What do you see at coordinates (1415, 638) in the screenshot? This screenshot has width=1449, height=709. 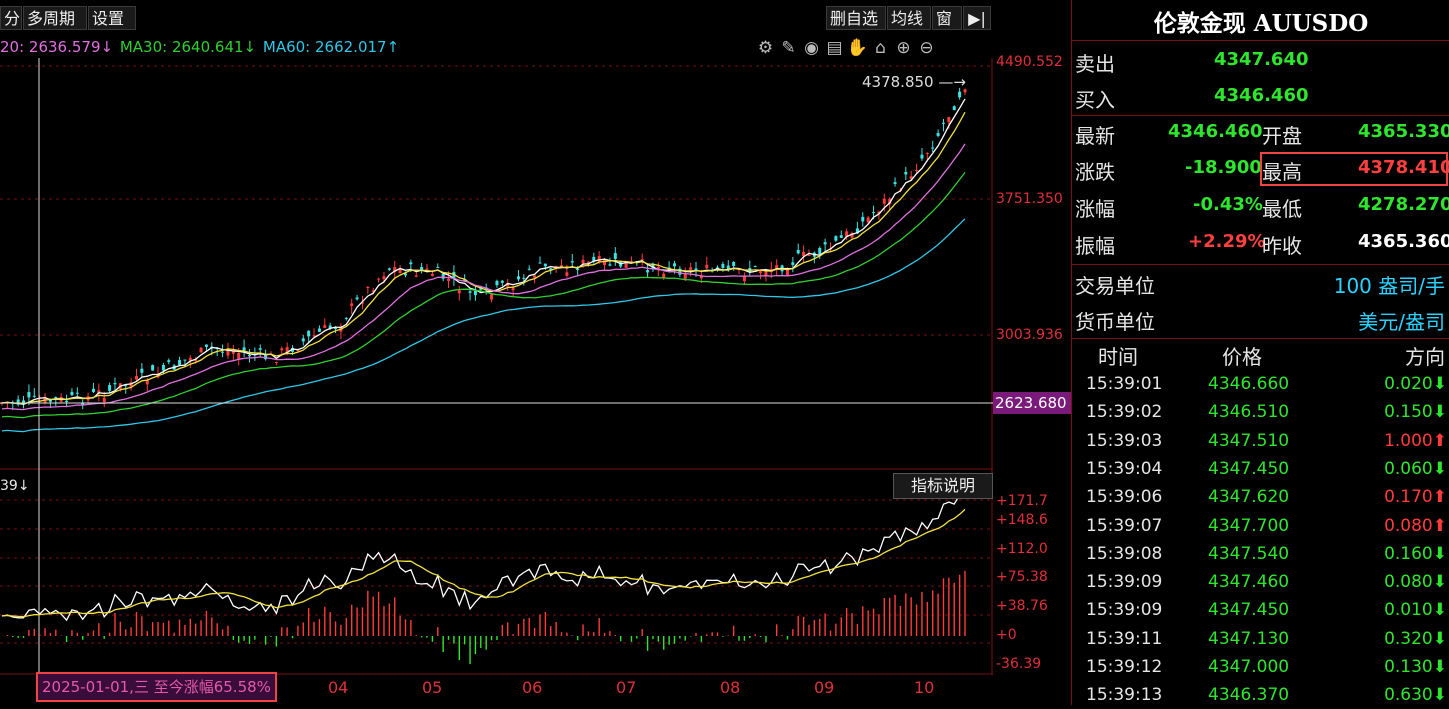 I see `trade-direction: 0.320⬇` at bounding box center [1415, 638].